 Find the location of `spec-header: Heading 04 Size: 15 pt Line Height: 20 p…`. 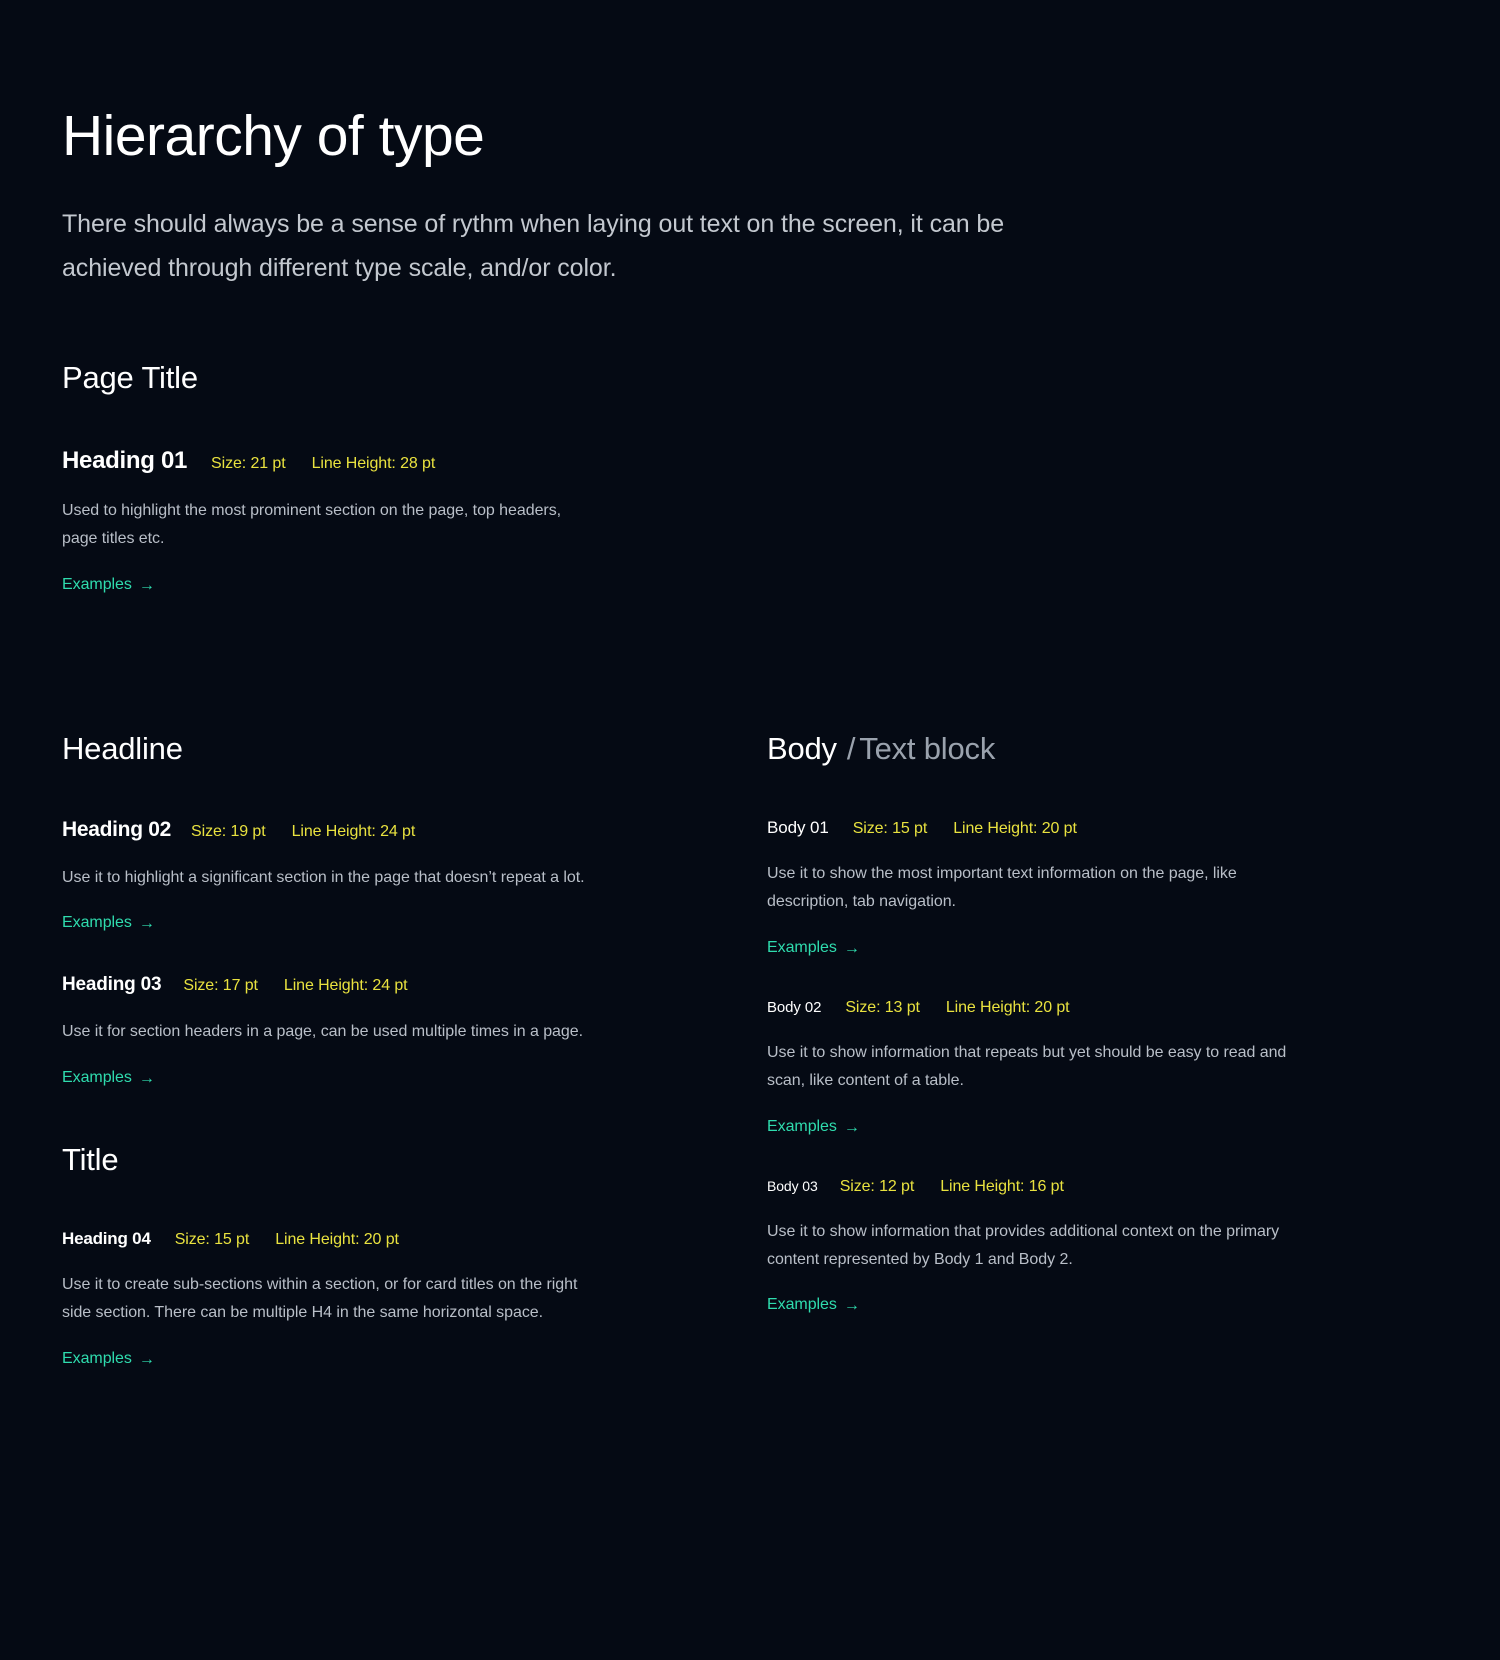

spec-header: Heading 04 Size: 15 pt Line Height: 20 p… is located at coordinates (412, 1239).